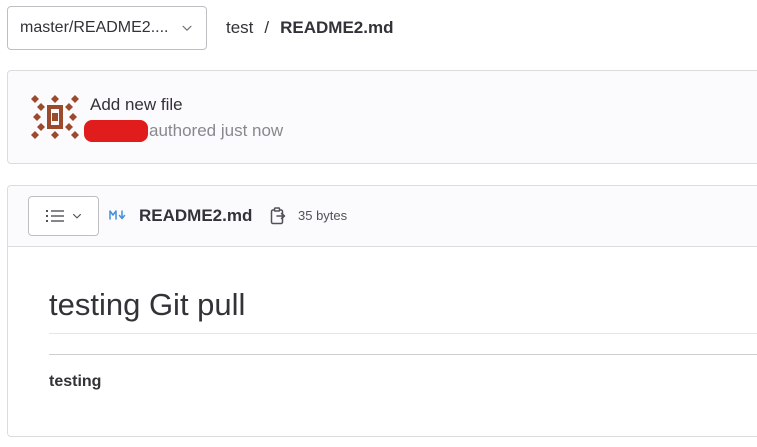 Image resolution: width=757 pixels, height=447 pixels. I want to click on breadcrumb-project-link: test, so click(239, 28).